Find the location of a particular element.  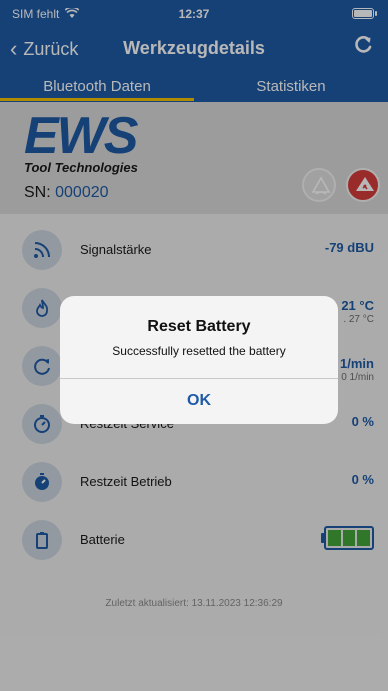

dialog-message: Successfully resetted the battery is located at coordinates (199, 351).